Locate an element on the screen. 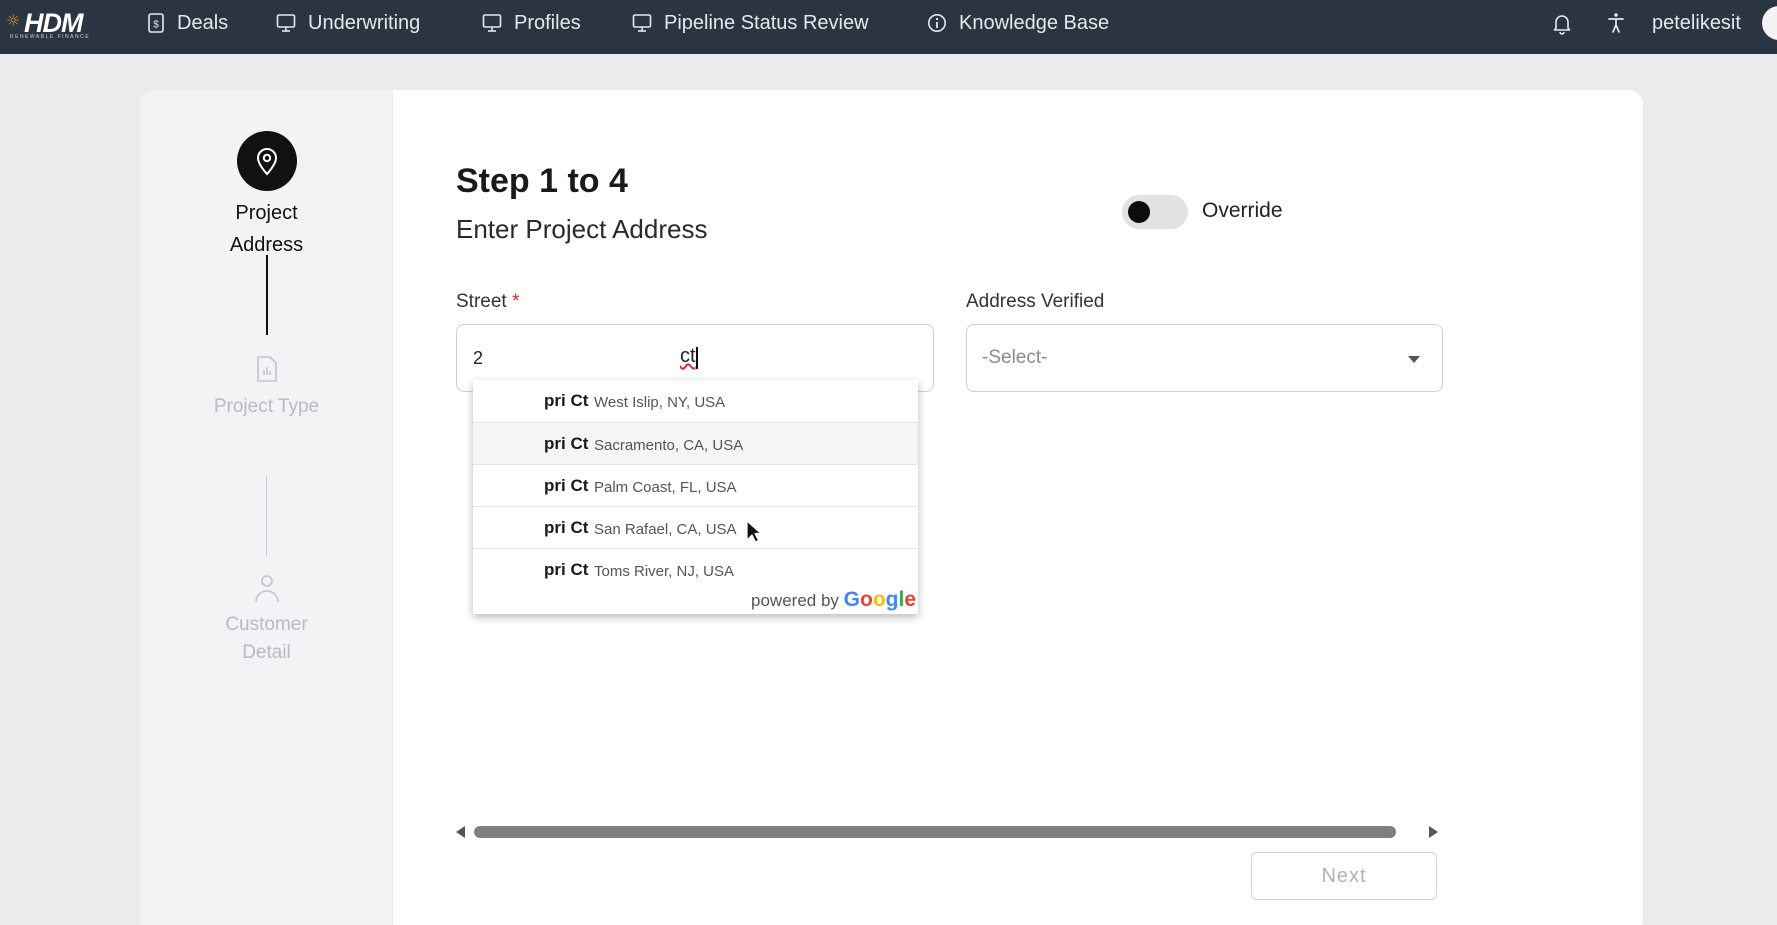 Image resolution: width=1777 pixels, height=925 pixels. autocomplete-suggestion: pri Ct Sacramento, CA, USA is located at coordinates (695, 443).